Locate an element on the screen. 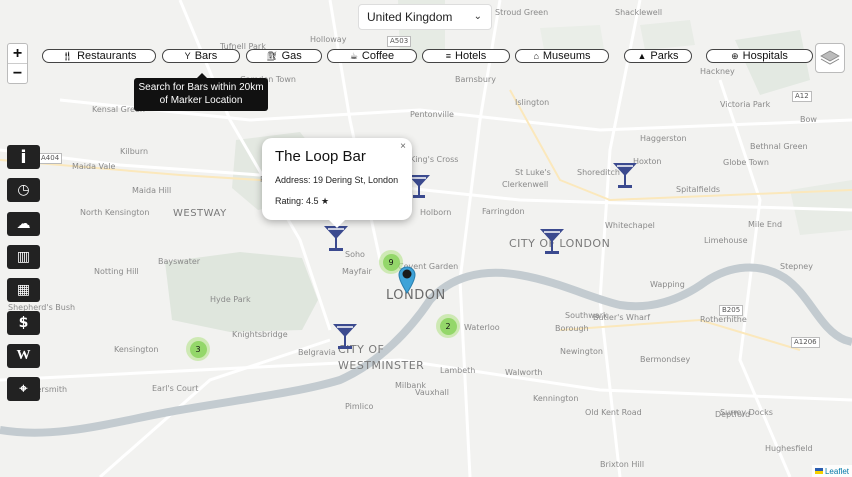  place-label: Hyde Park is located at coordinates (230, 299).